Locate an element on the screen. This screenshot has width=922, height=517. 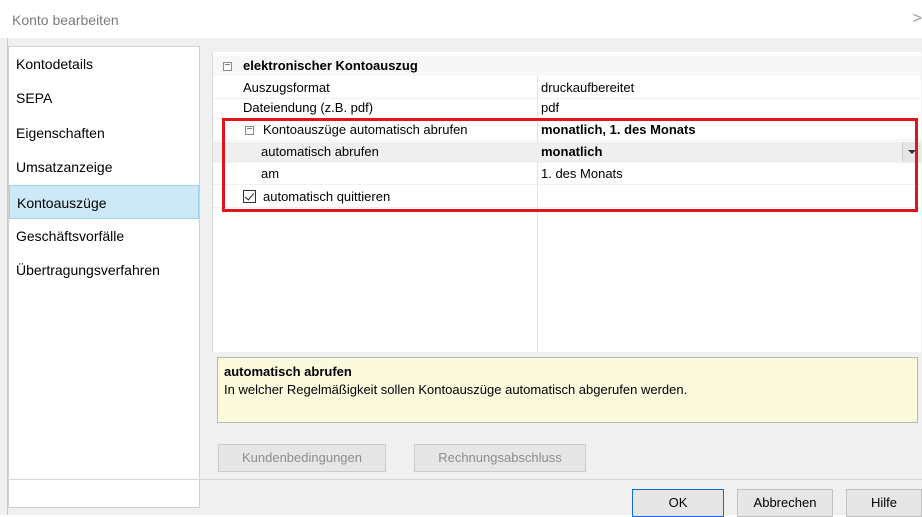
kundenbedingungen-button: Kundenbedingungen is located at coordinates (302, 458).